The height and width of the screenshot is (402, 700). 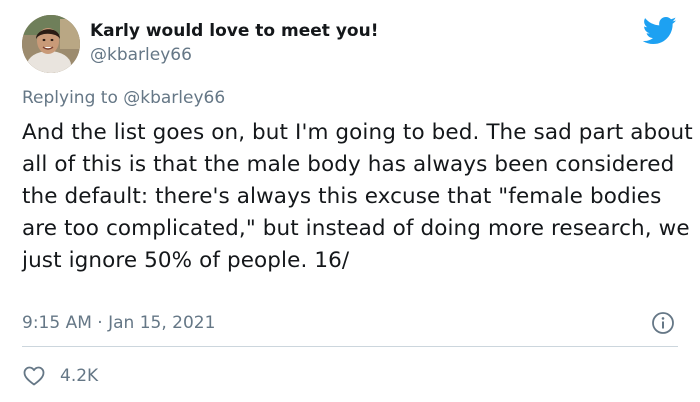 I want to click on heart-icon, so click(x=34, y=376).